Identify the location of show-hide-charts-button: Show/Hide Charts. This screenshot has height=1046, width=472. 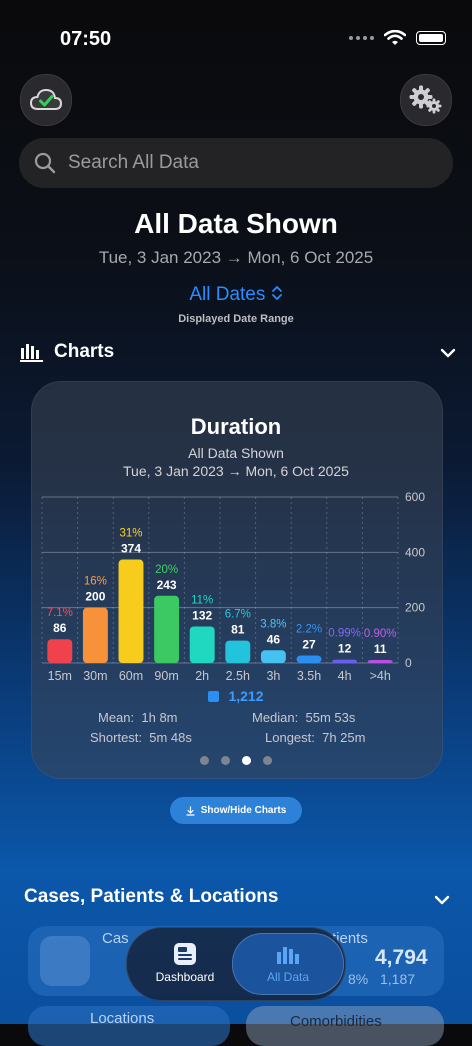
(236, 810).